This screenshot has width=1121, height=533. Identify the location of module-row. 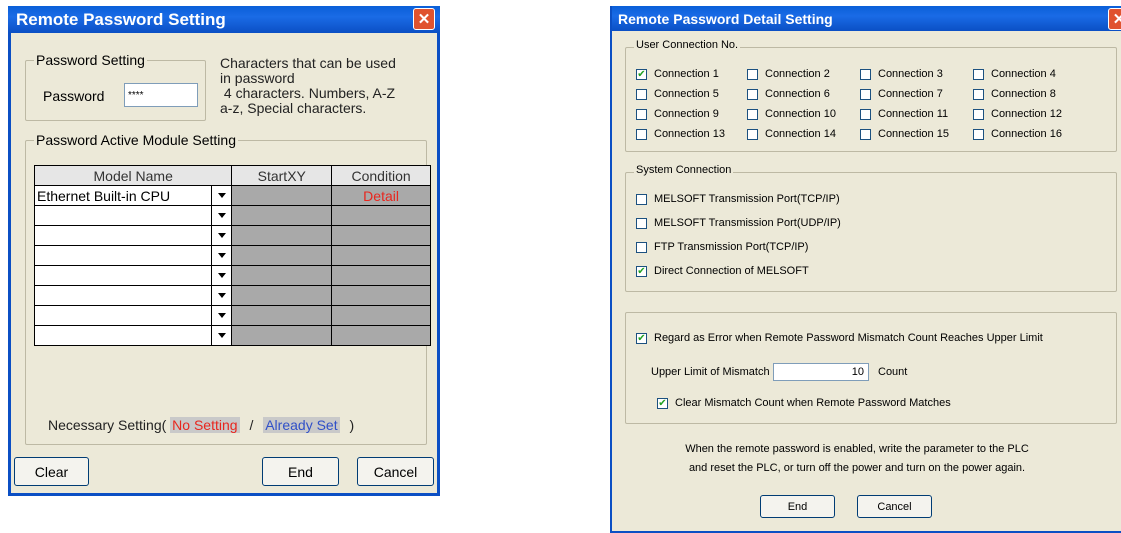
(232, 275).